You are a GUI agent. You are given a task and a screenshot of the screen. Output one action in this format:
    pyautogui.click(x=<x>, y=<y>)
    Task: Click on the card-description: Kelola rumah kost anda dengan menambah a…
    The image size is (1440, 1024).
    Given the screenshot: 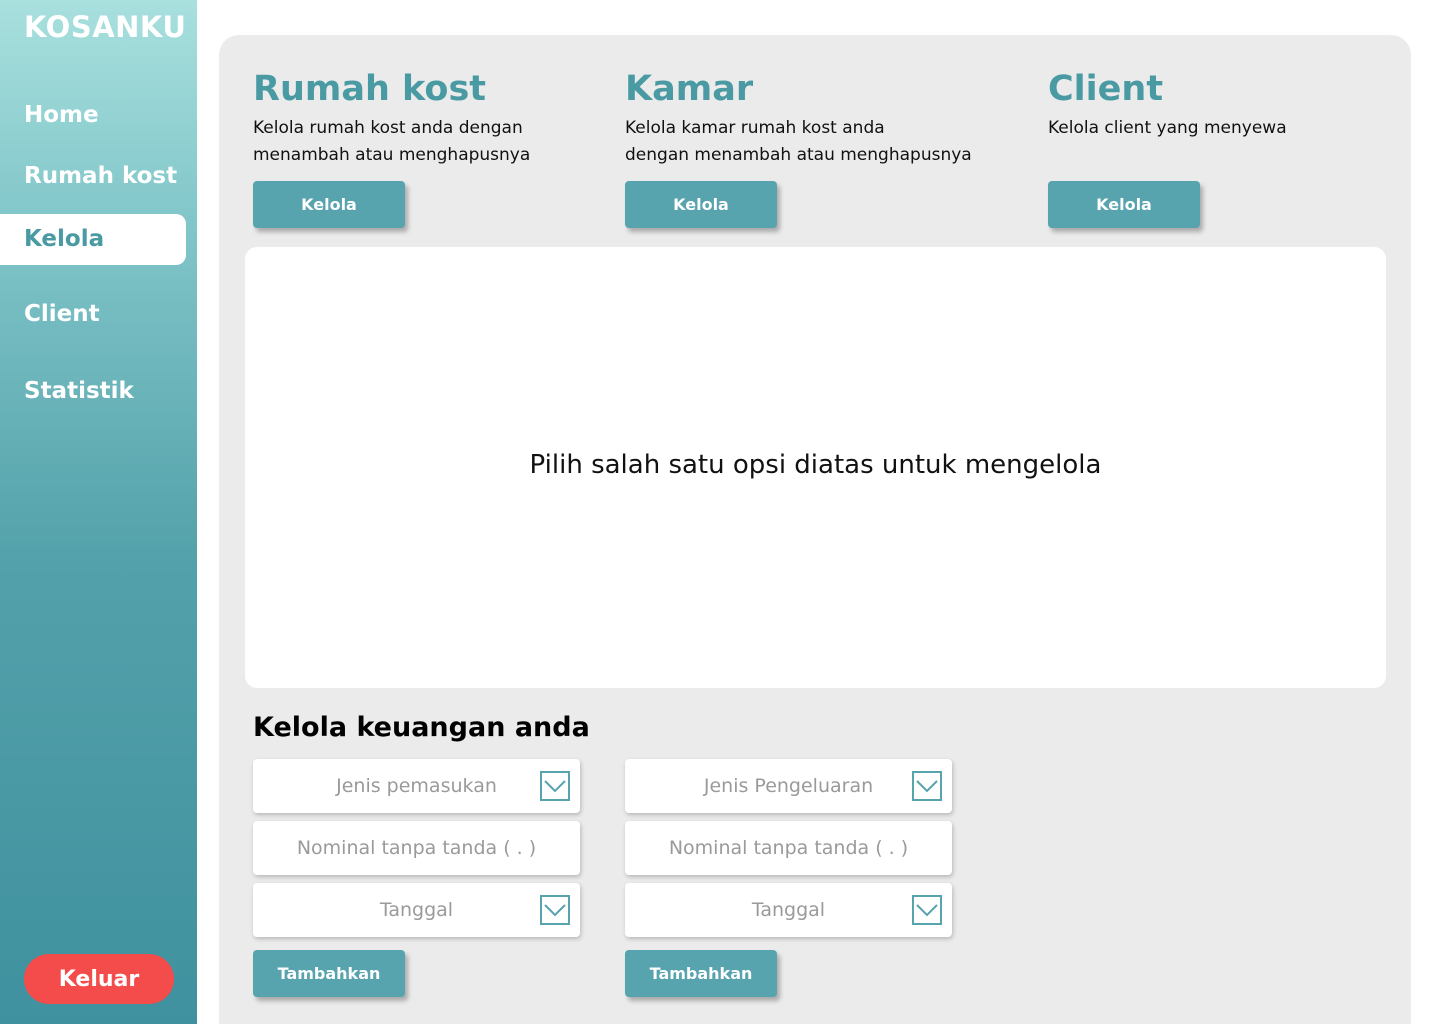 What is the action you would take?
    pyautogui.click(x=391, y=142)
    